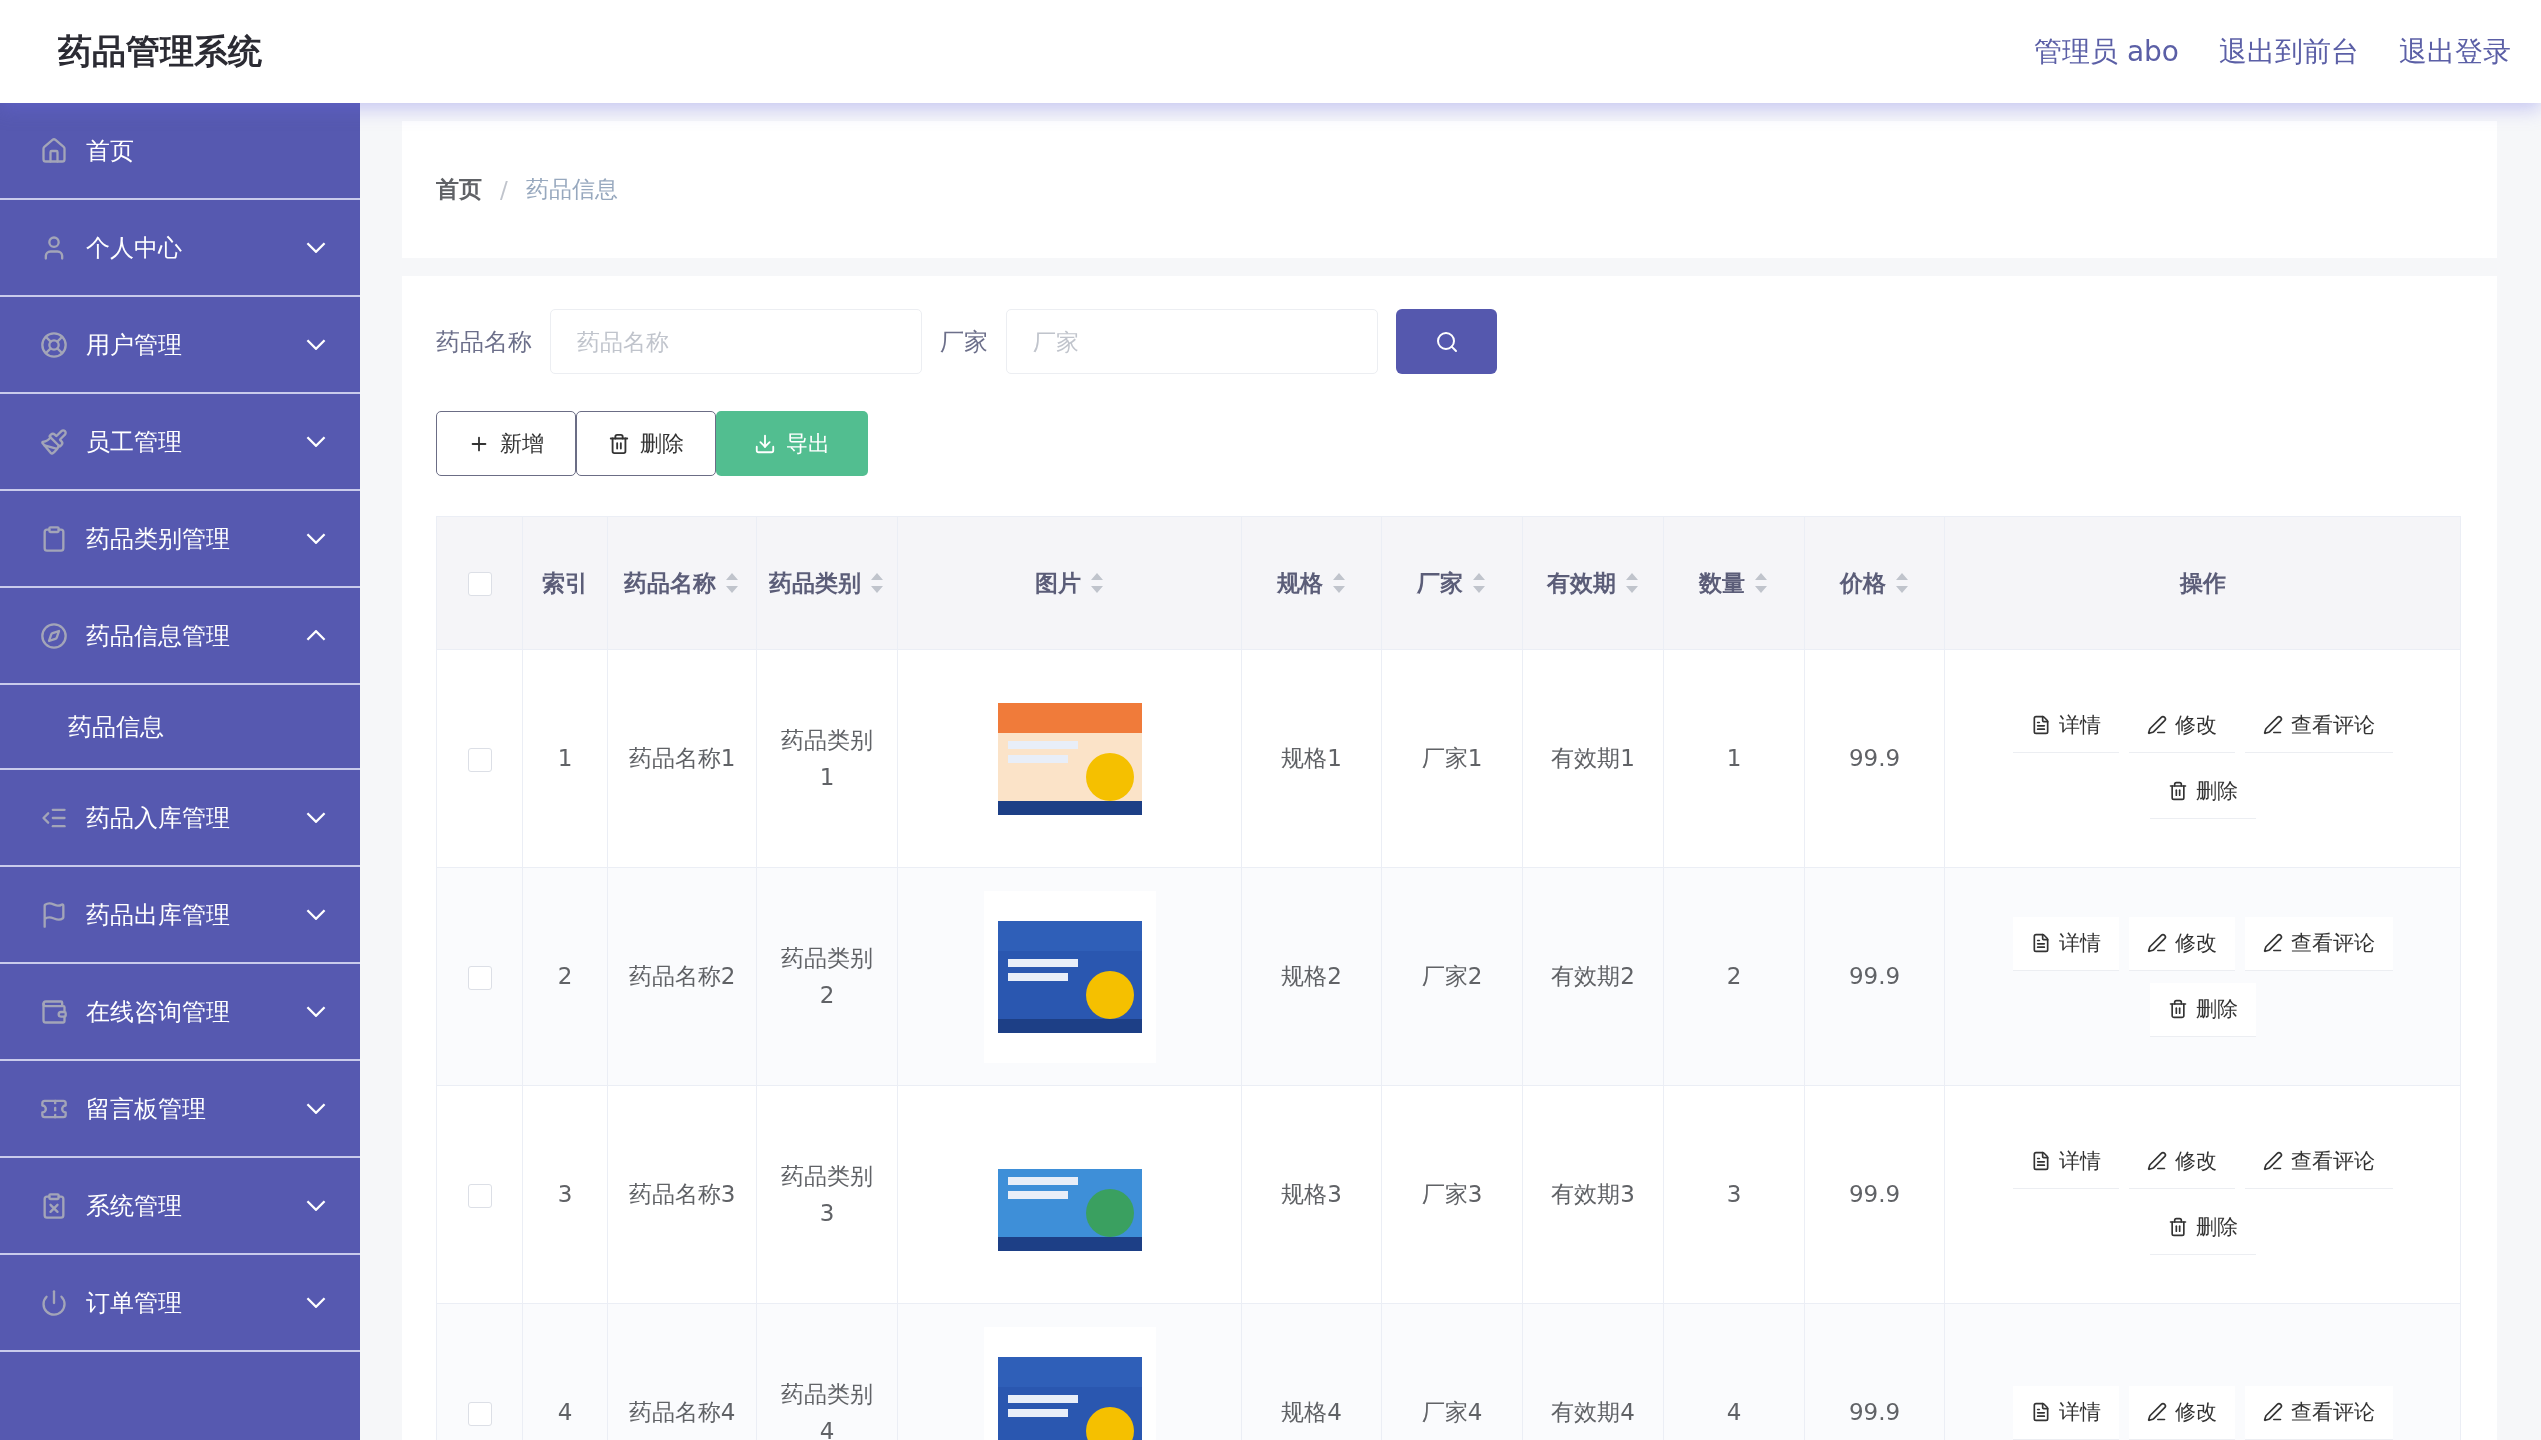  Describe the element at coordinates (506, 443) in the screenshot. I see `add-button: 新增` at that location.